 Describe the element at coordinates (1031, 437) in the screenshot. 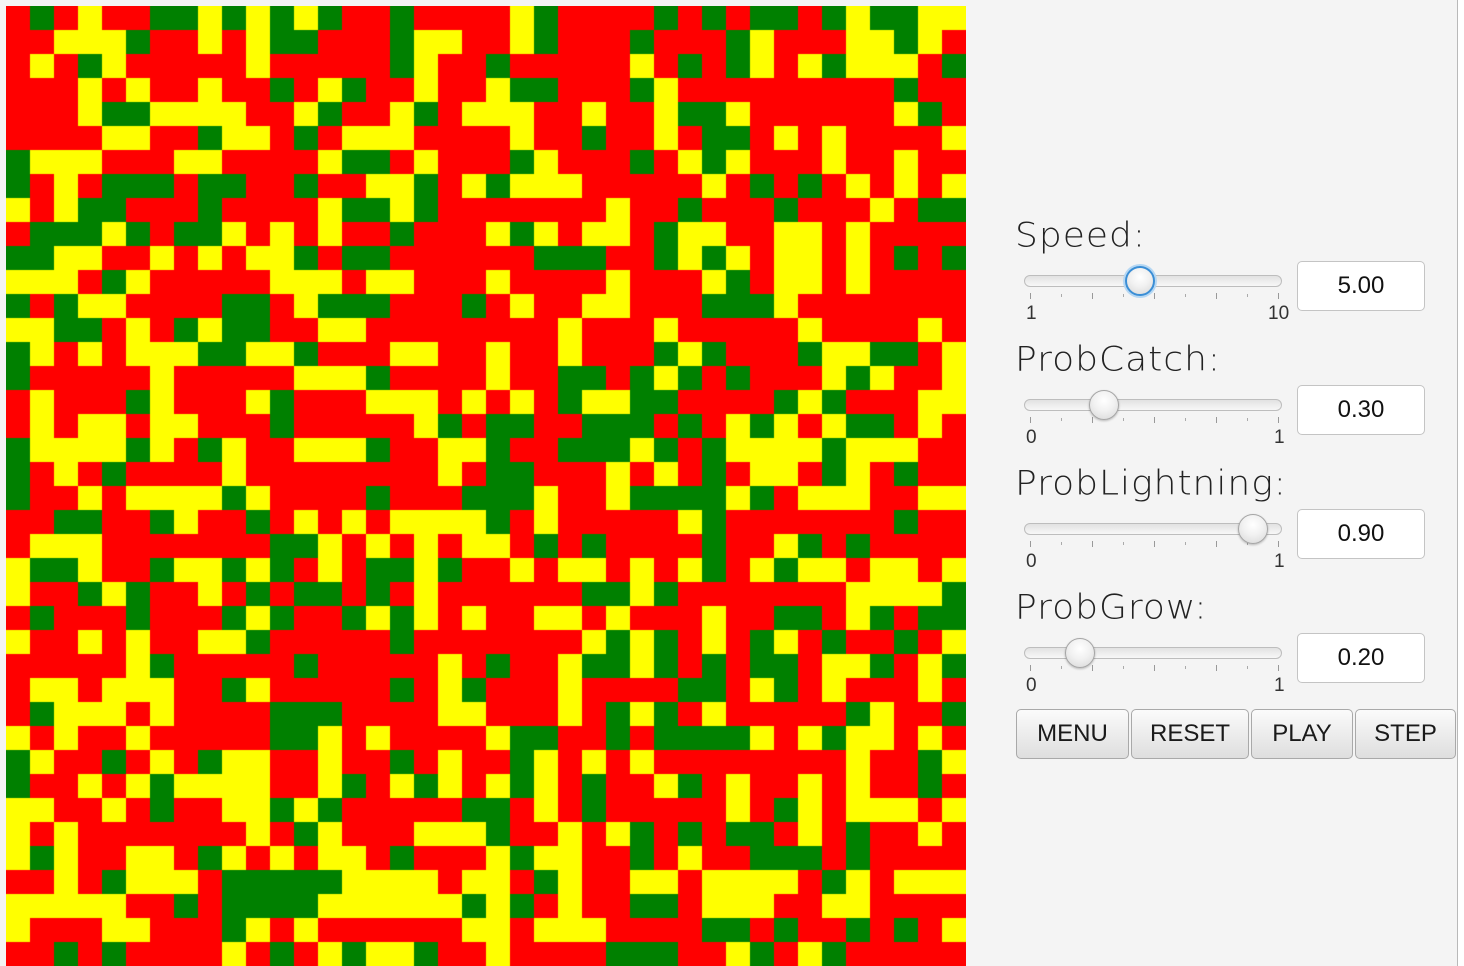

I see `prob-catch-min-label: 0` at that location.